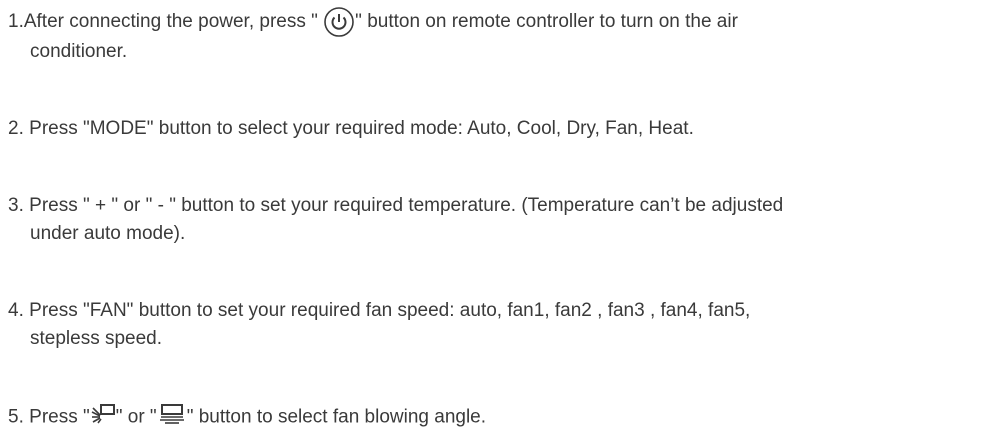 This screenshot has width=996, height=433. I want to click on step-4-line-2: stepless speed., so click(96, 338).